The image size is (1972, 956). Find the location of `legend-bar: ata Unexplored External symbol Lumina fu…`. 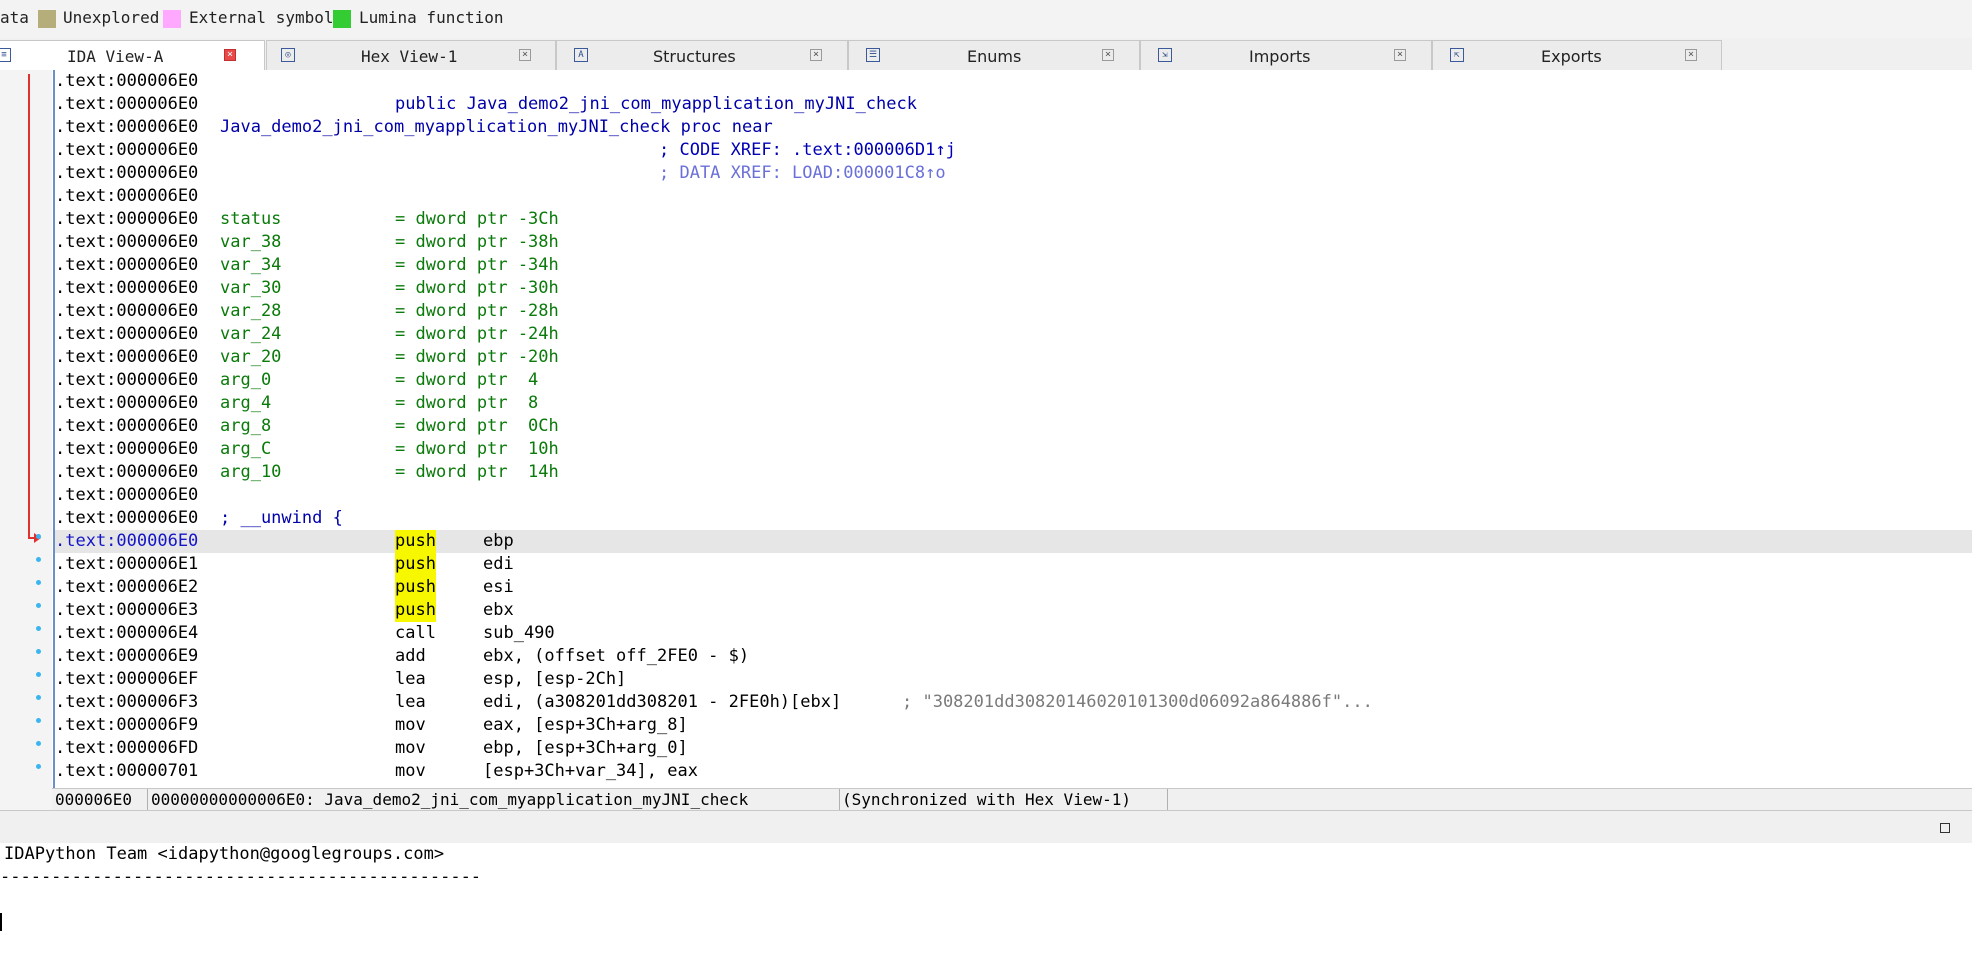

legend-bar: ata Unexplored External symbol Lumina fu… is located at coordinates (986, 19).